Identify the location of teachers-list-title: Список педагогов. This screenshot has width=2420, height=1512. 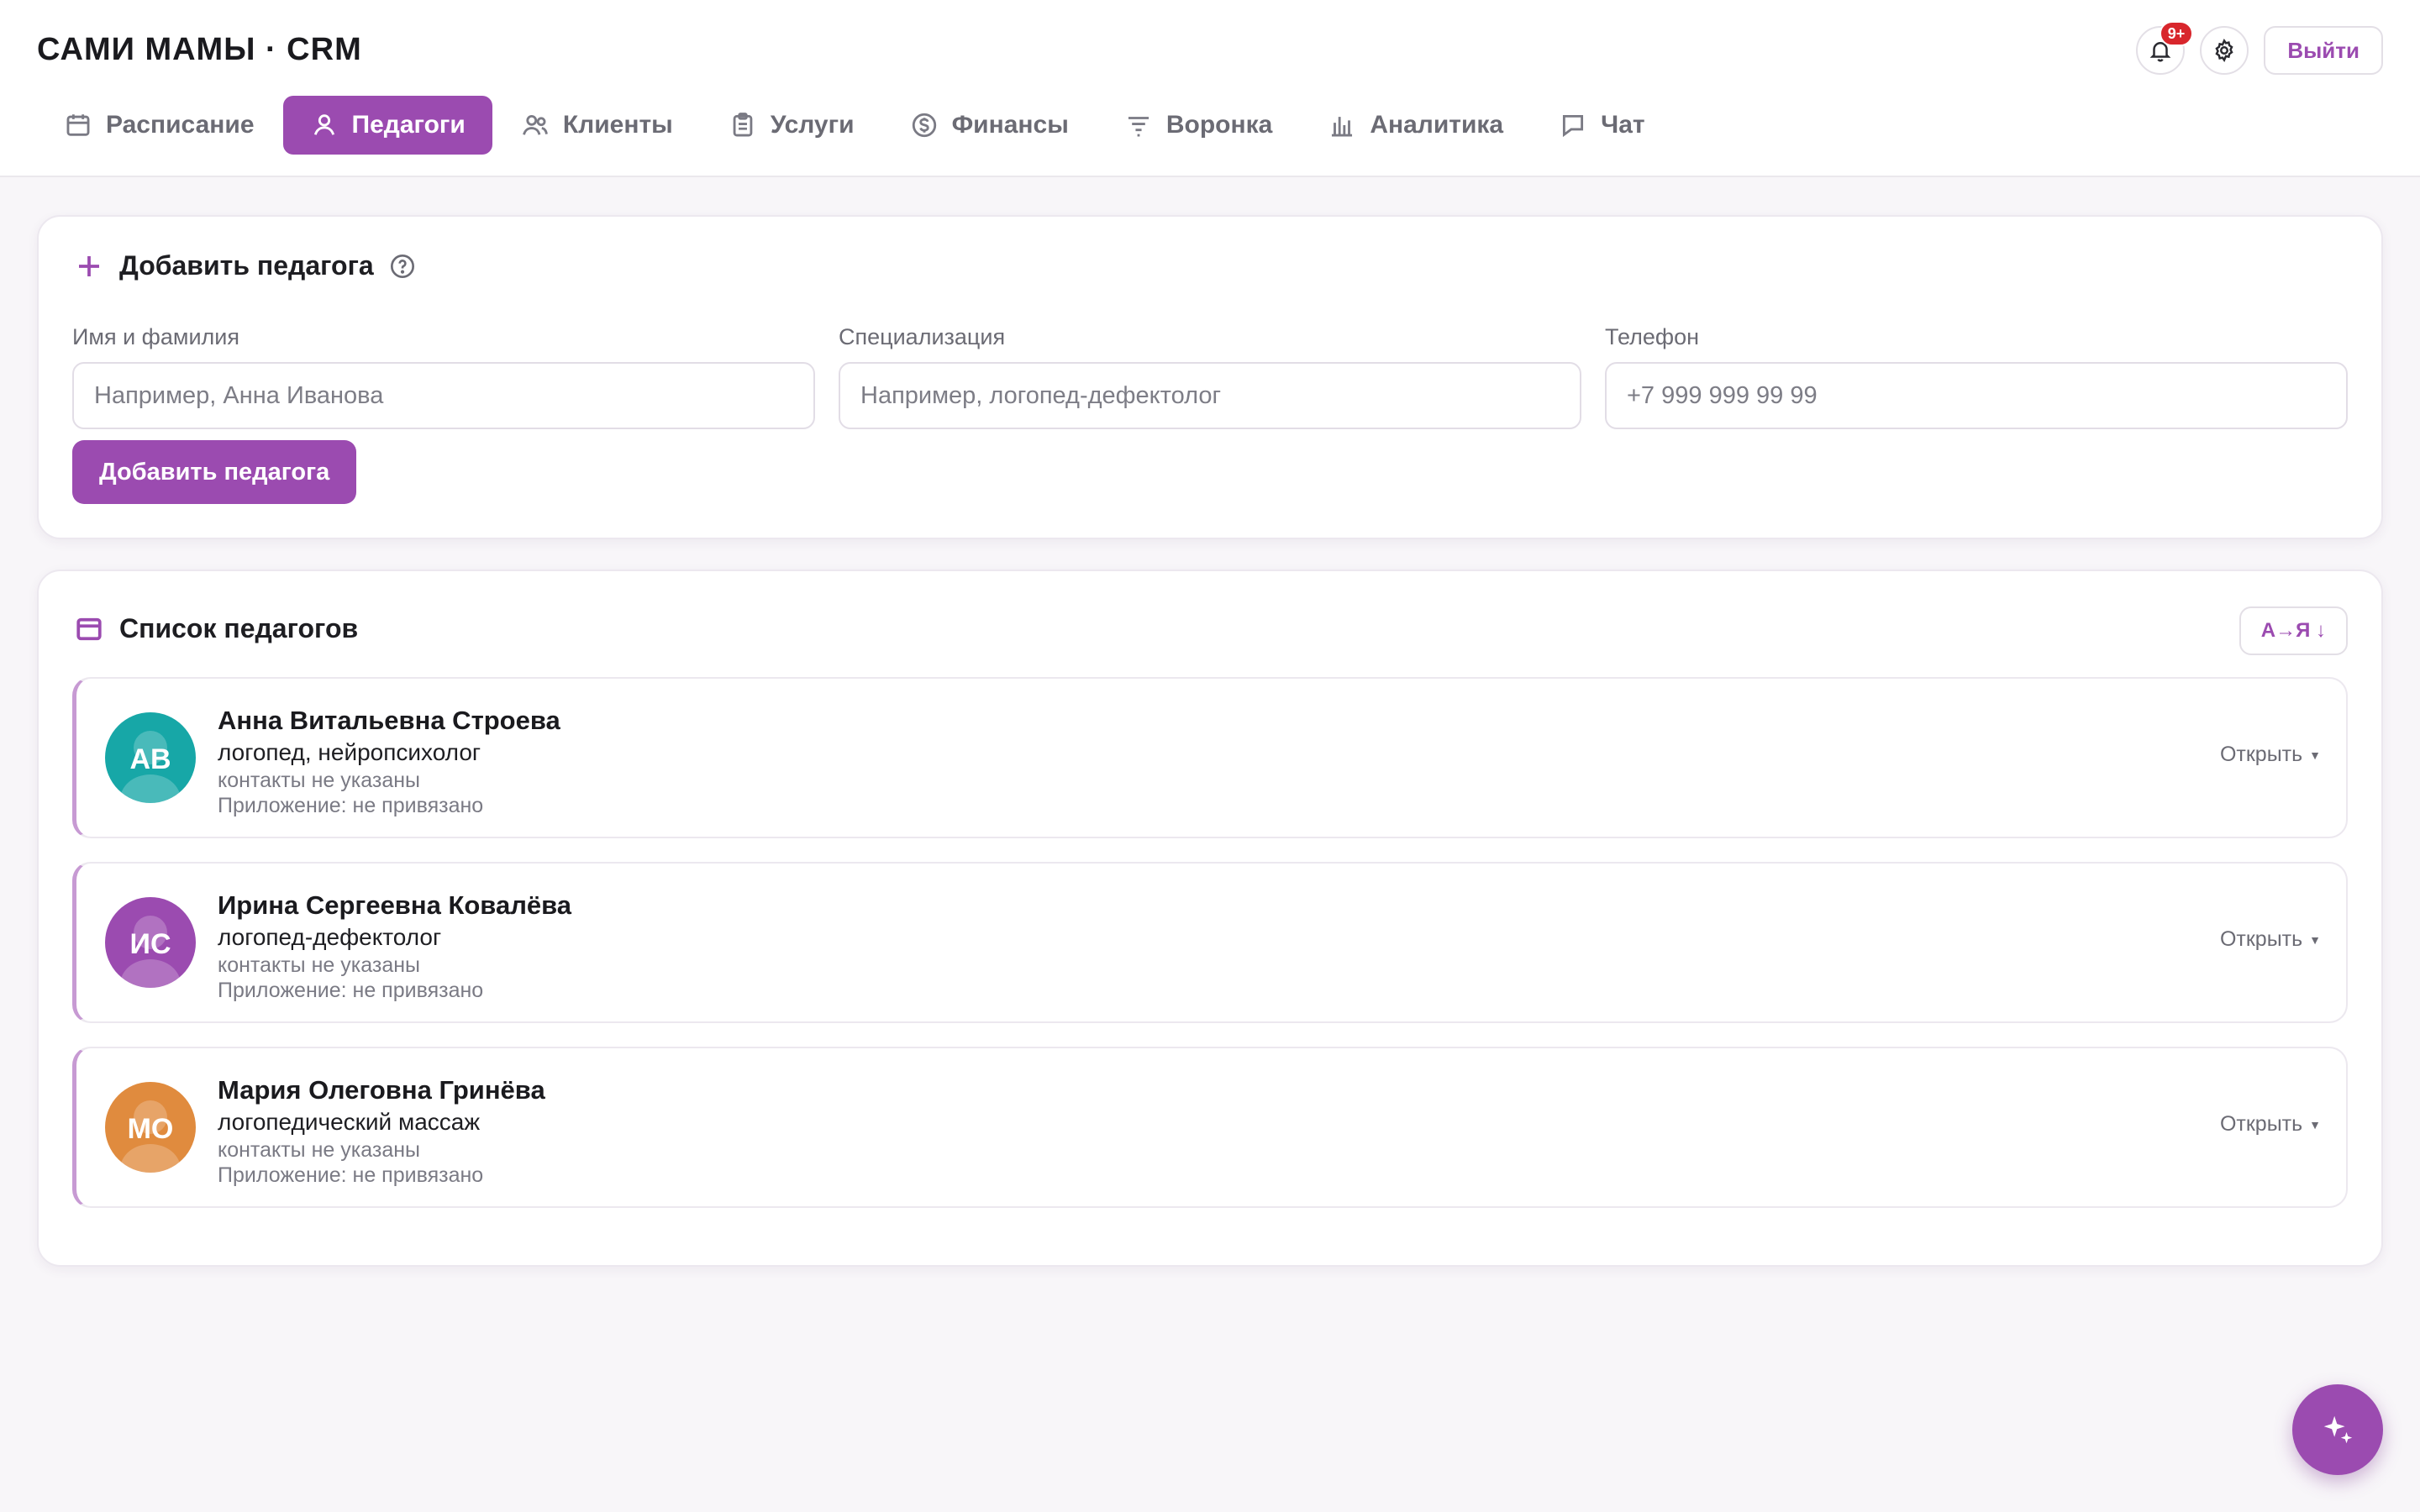
(216, 628).